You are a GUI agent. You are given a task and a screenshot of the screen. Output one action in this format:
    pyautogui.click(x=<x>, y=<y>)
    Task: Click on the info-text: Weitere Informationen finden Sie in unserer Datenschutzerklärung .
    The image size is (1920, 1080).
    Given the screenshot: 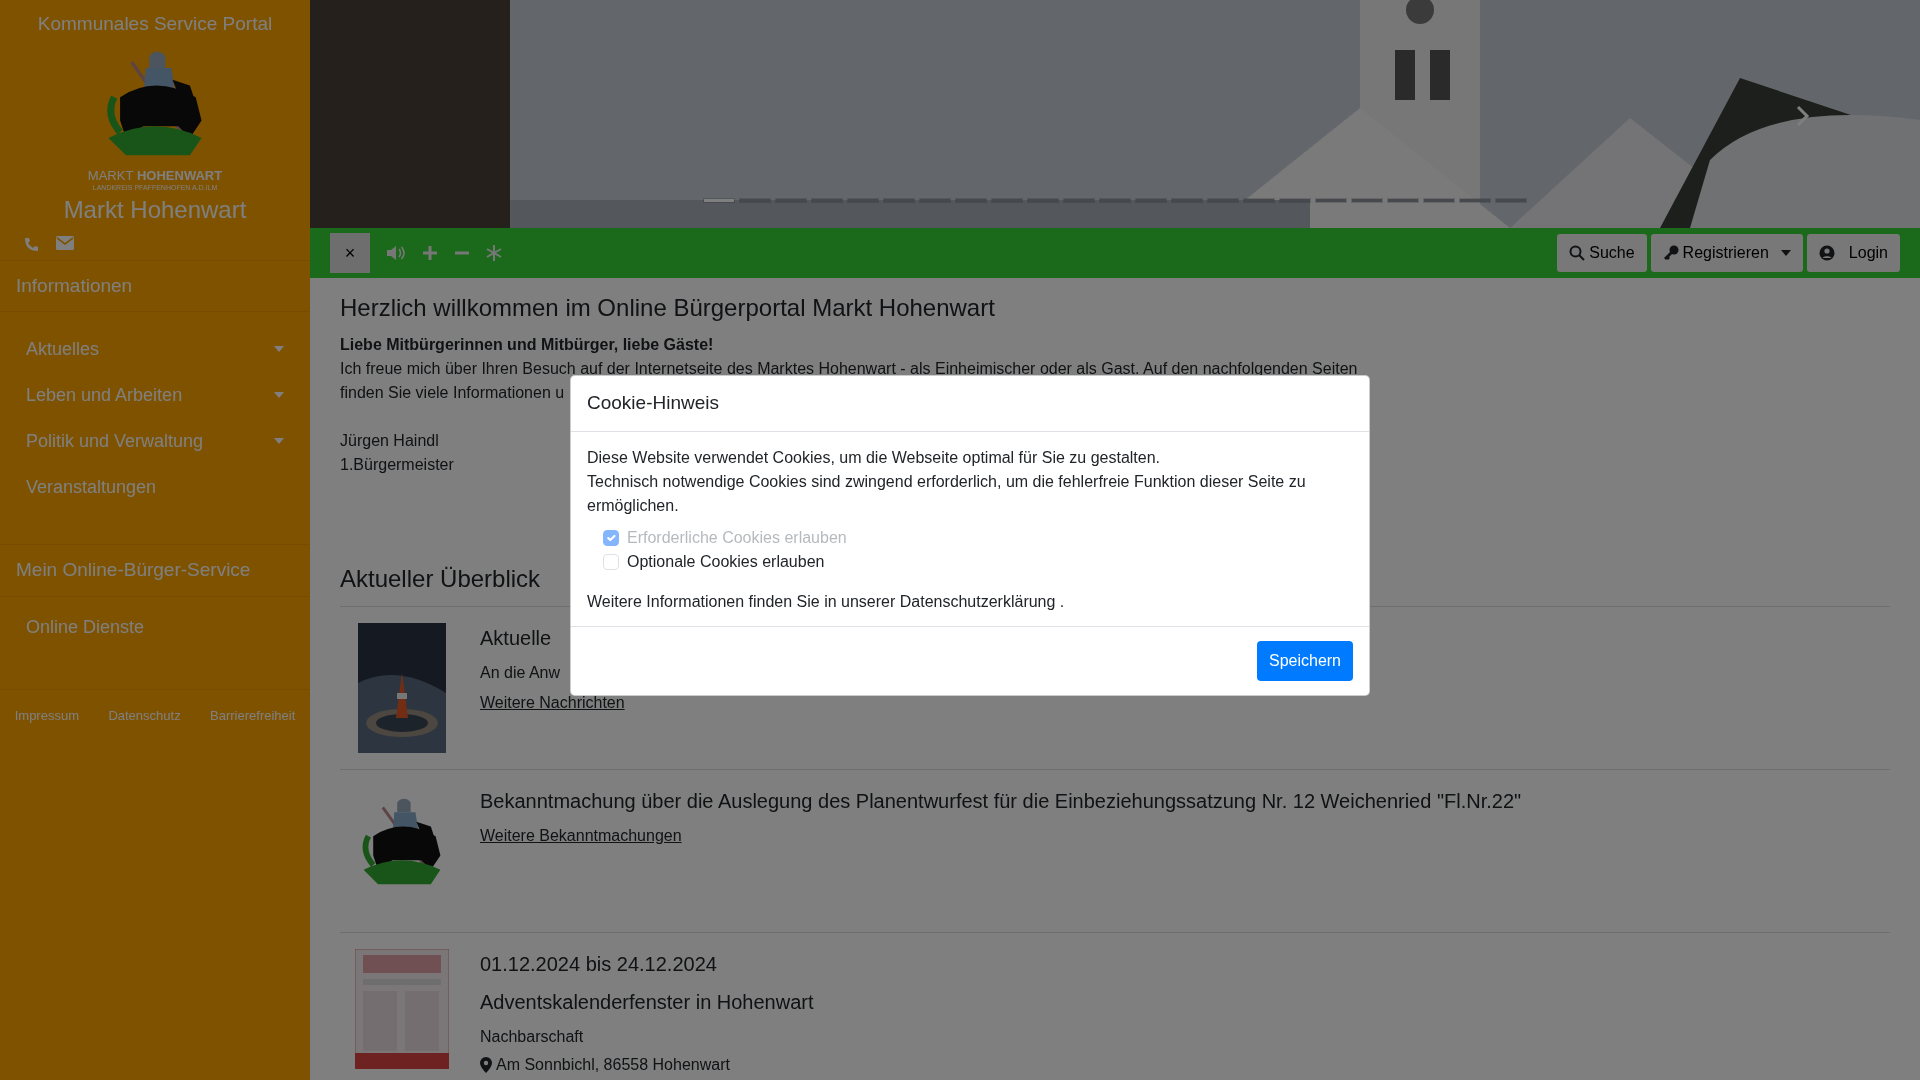 What is the action you would take?
    pyautogui.click(x=826, y=601)
    